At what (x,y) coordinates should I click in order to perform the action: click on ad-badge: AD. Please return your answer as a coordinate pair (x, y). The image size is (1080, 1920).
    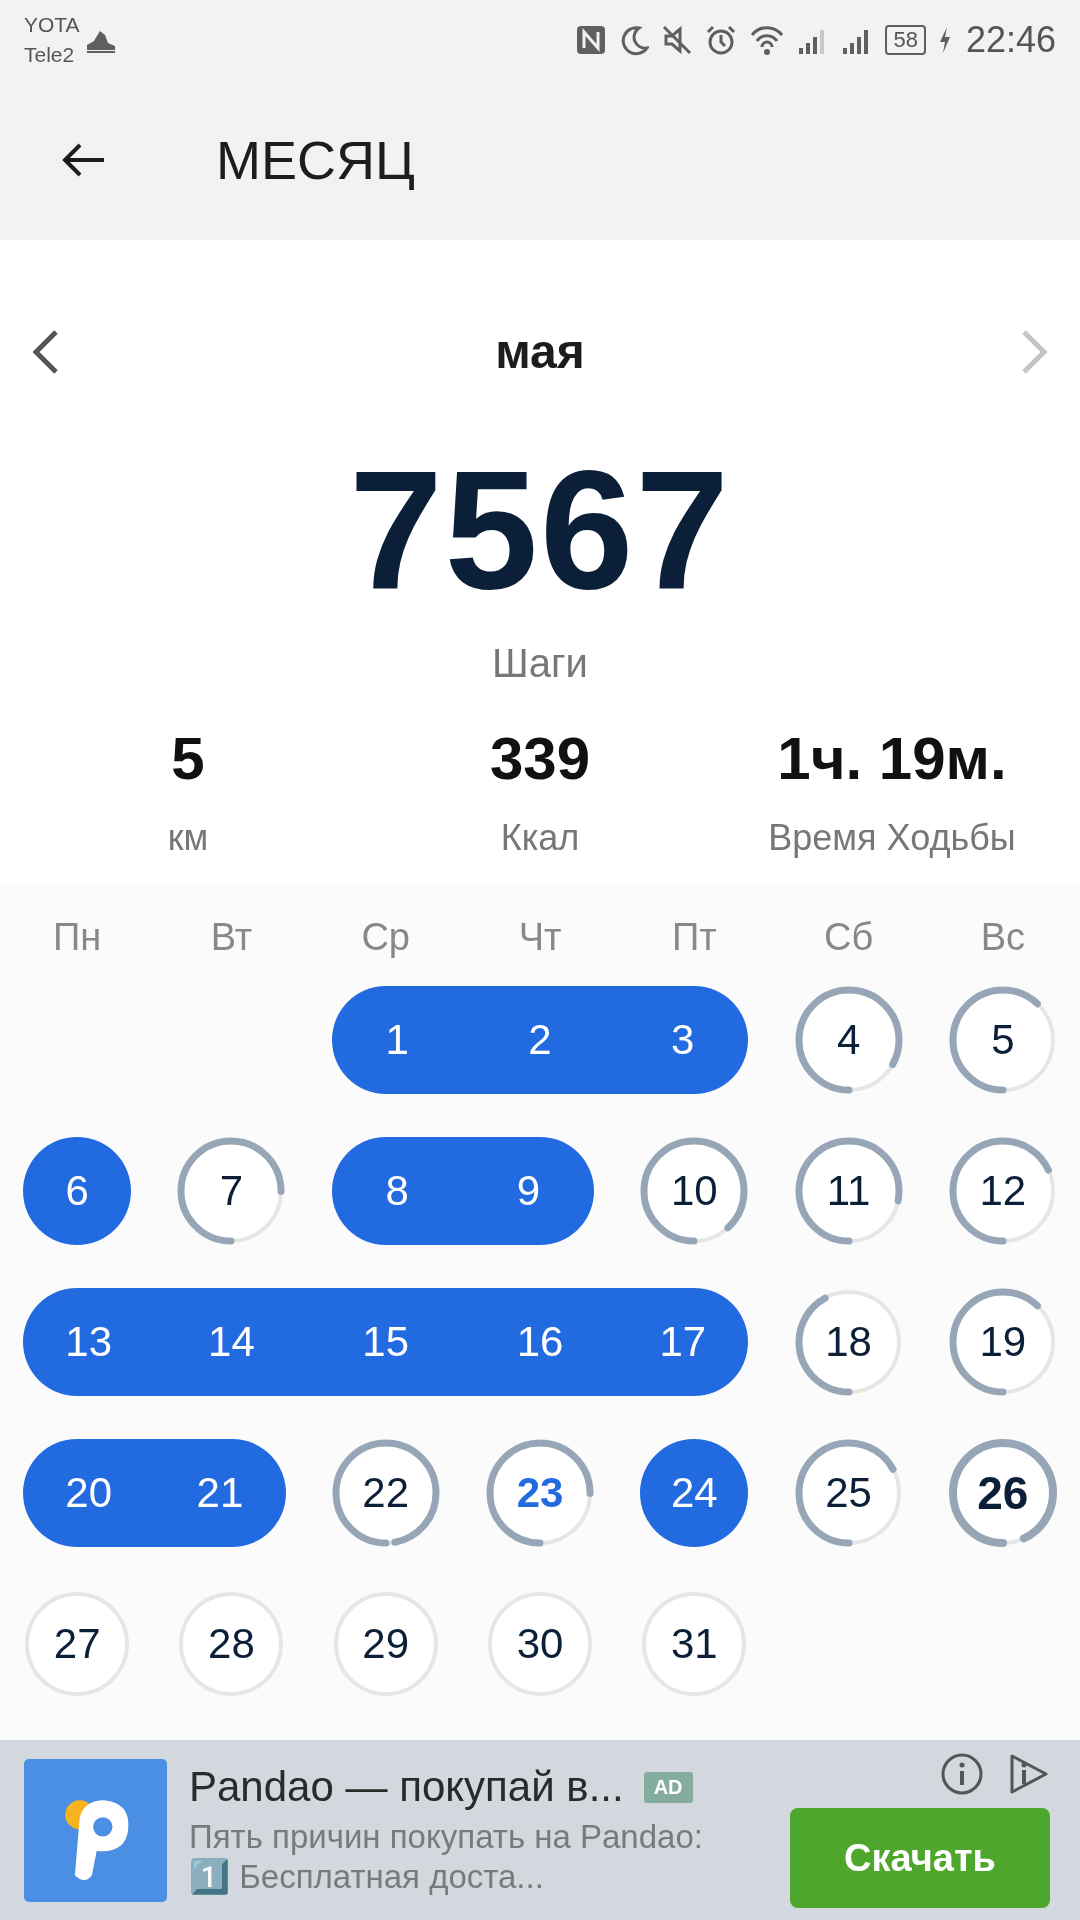
    Looking at the image, I should click on (668, 1787).